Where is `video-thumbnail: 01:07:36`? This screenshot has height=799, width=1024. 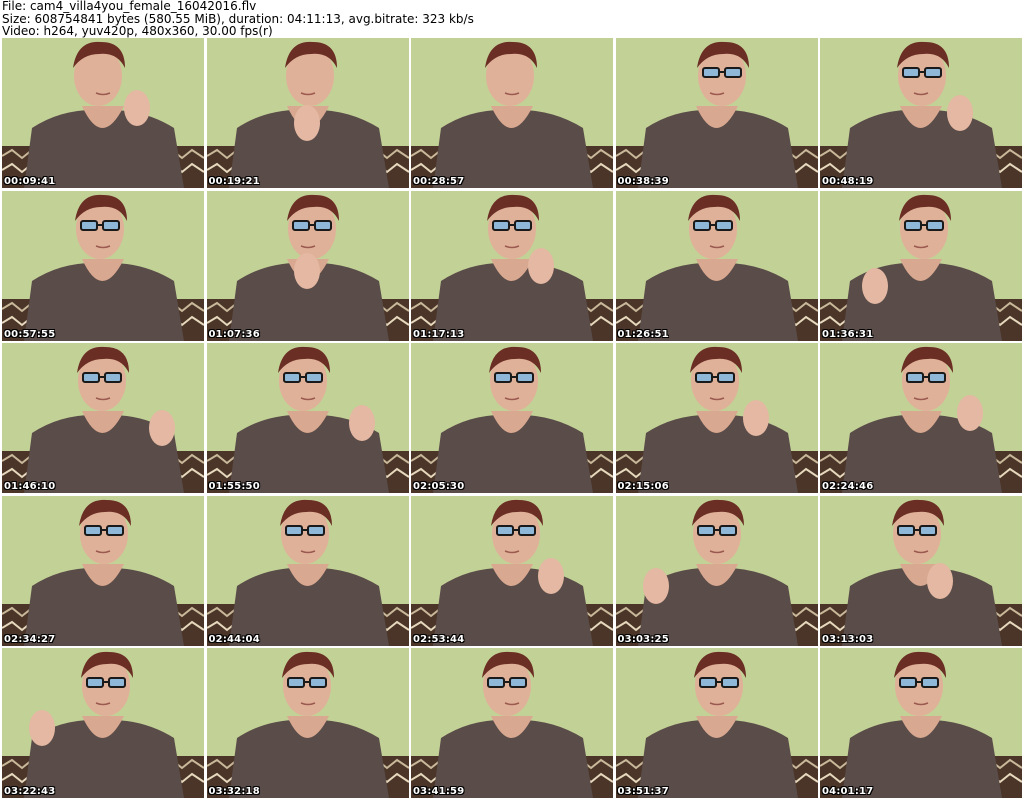 video-thumbnail: 01:07:36 is located at coordinates (307, 265).